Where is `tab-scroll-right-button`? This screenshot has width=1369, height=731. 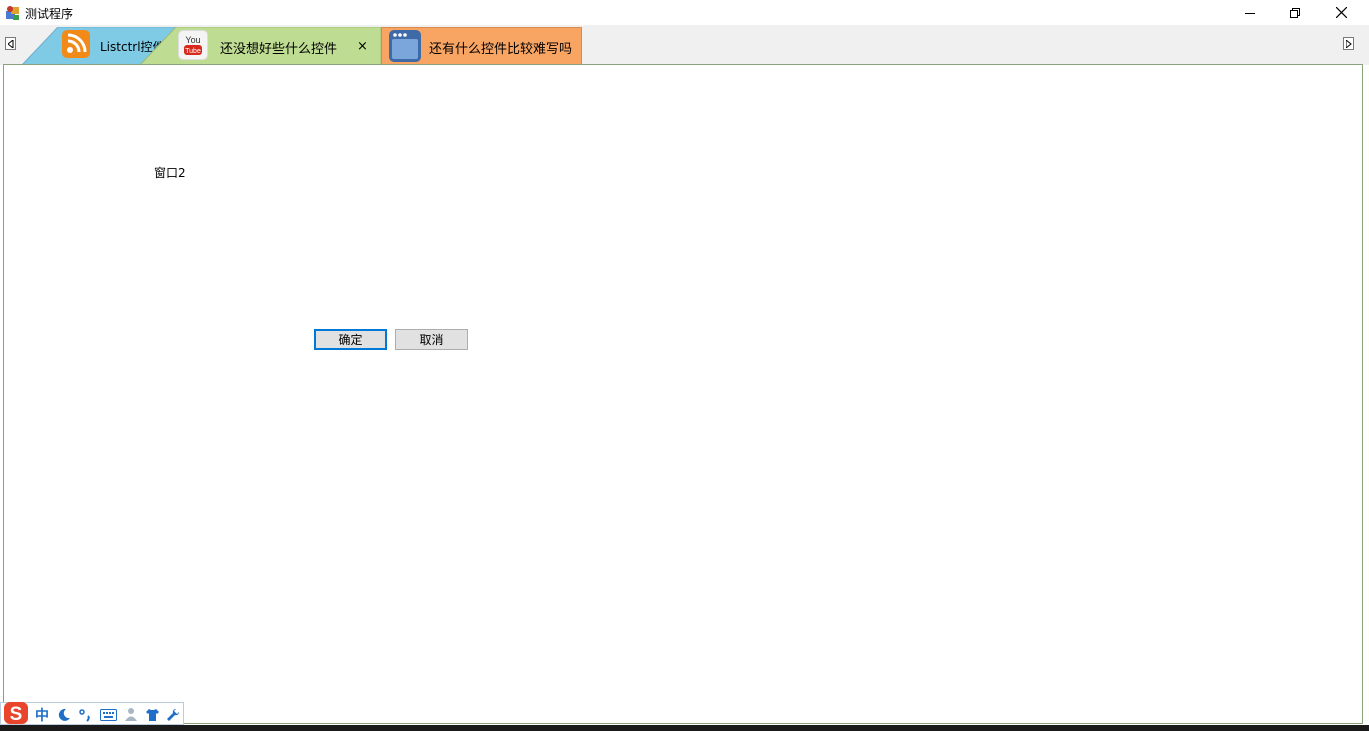 tab-scroll-right-button is located at coordinates (1348, 43).